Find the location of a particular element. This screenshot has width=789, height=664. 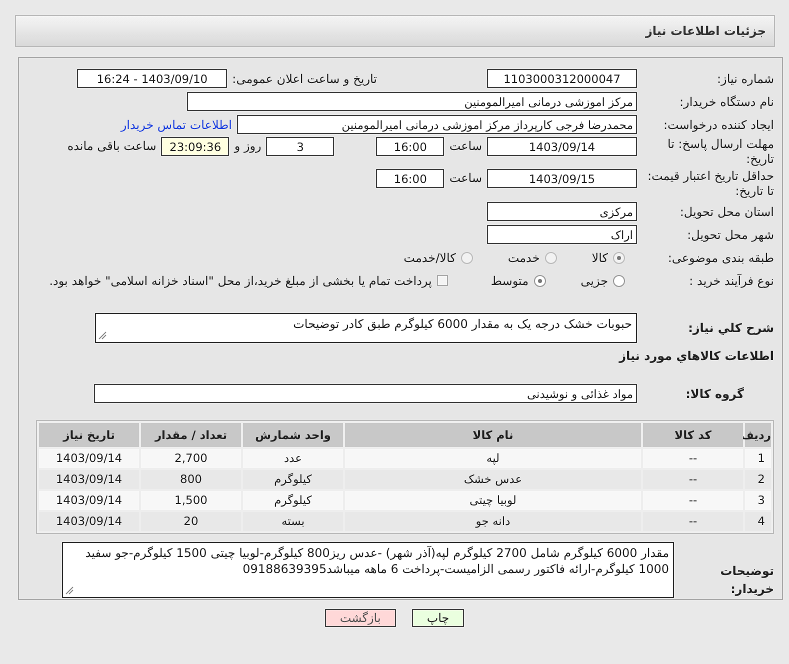

section-title: اطلاعات کالاهاي مورد نیاز is located at coordinates (696, 356).